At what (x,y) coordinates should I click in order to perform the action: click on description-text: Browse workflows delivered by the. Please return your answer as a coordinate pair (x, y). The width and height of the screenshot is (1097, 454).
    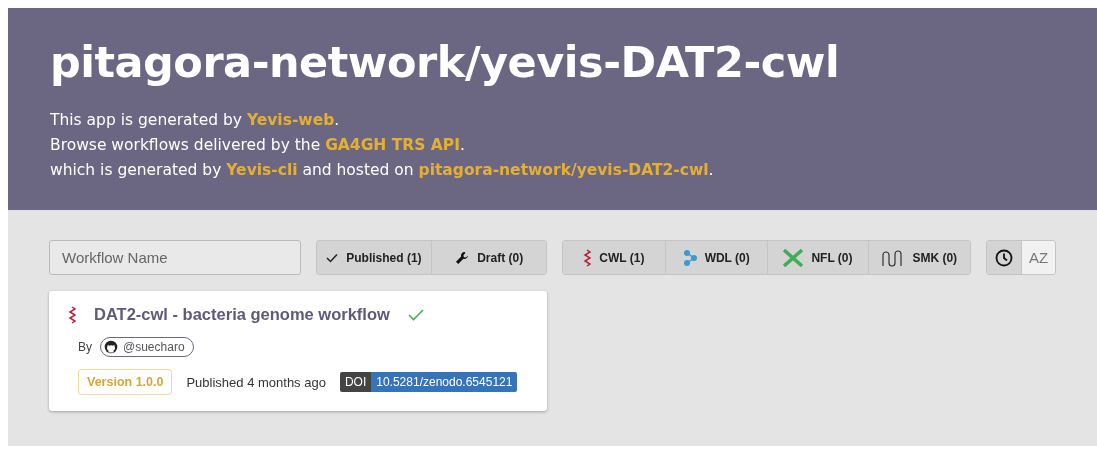
    Looking at the image, I should click on (186, 145).